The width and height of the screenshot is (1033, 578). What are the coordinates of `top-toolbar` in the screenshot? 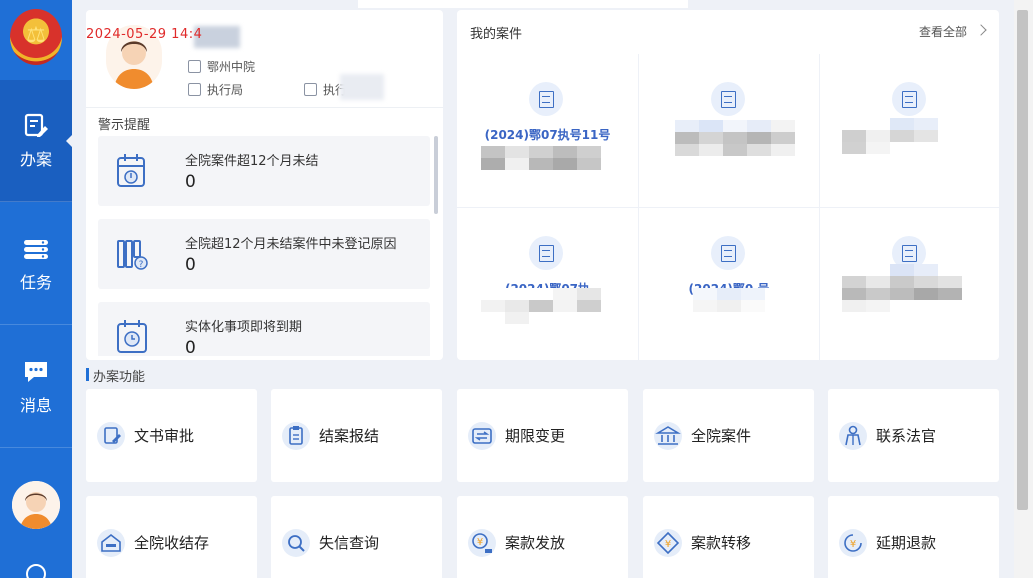 It's located at (523, 4).